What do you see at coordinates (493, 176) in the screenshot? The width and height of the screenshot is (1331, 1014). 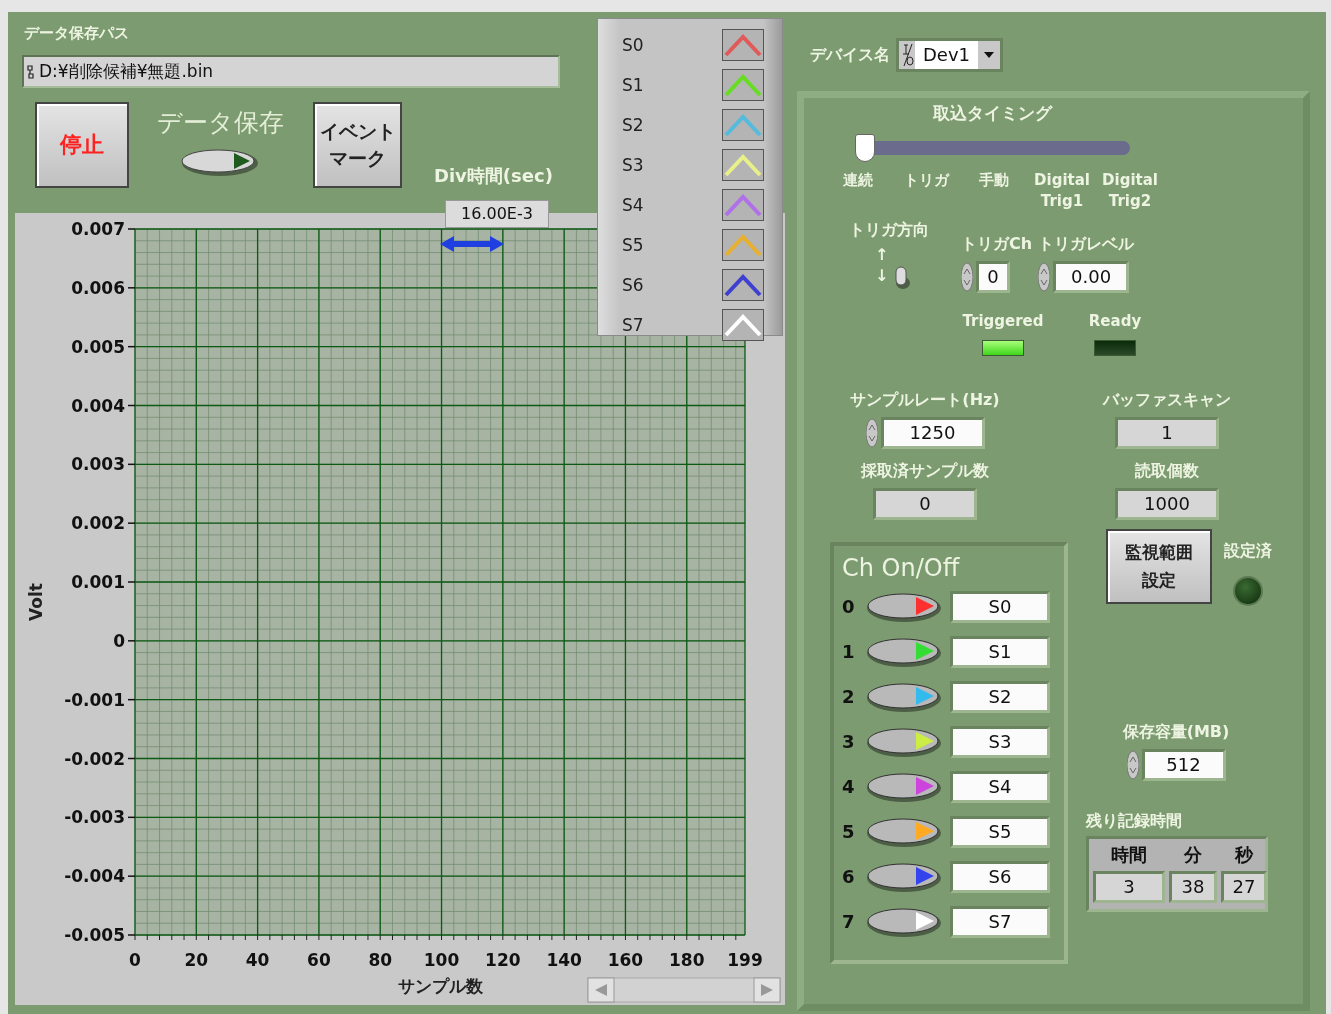 I see `div-time-label: Div時間(sec)` at bounding box center [493, 176].